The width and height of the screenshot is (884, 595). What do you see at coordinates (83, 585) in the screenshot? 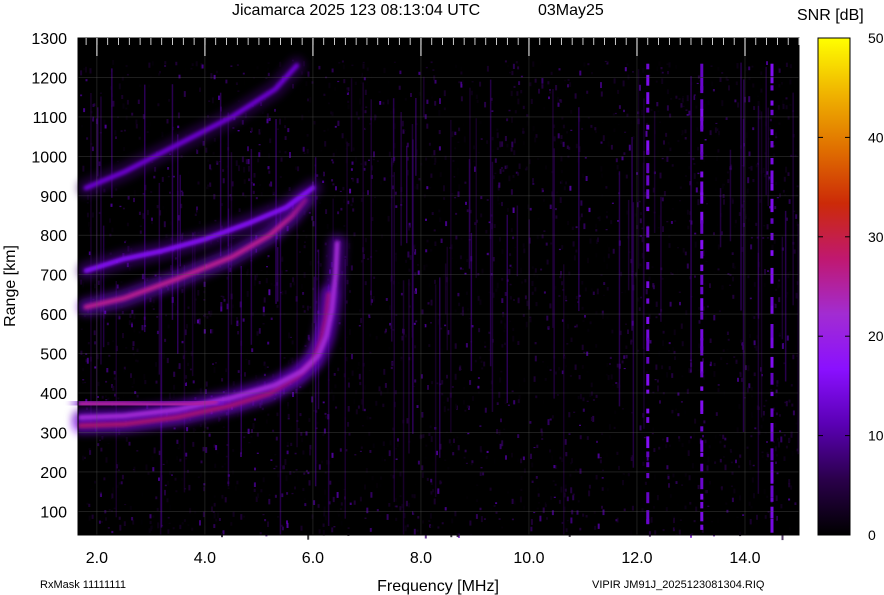
I see `rxmask-label: RxMask 11111111` at bounding box center [83, 585].